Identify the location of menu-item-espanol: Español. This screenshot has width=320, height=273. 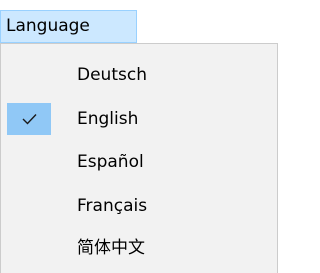
(140, 162).